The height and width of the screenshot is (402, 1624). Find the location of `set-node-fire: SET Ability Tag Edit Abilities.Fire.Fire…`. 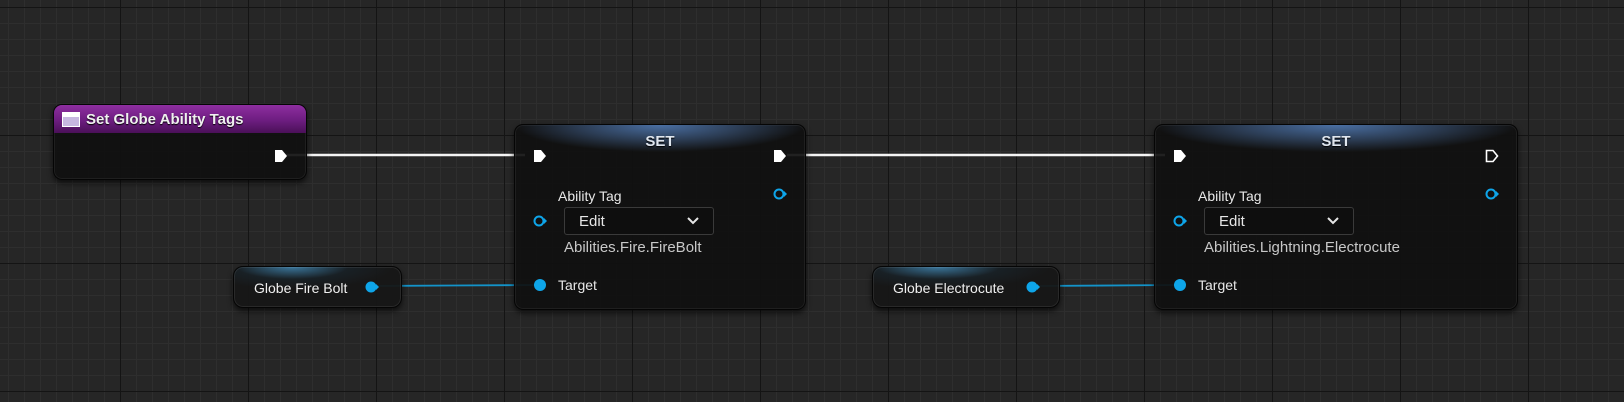

set-node-fire: SET Ability Tag Edit Abilities.Fire.Fire… is located at coordinates (660, 217).